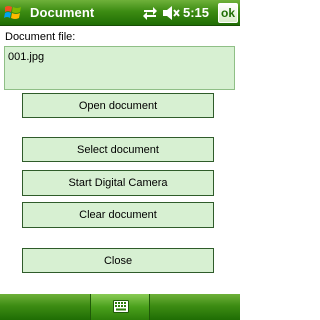  I want to click on ok-button: ok, so click(228, 13).